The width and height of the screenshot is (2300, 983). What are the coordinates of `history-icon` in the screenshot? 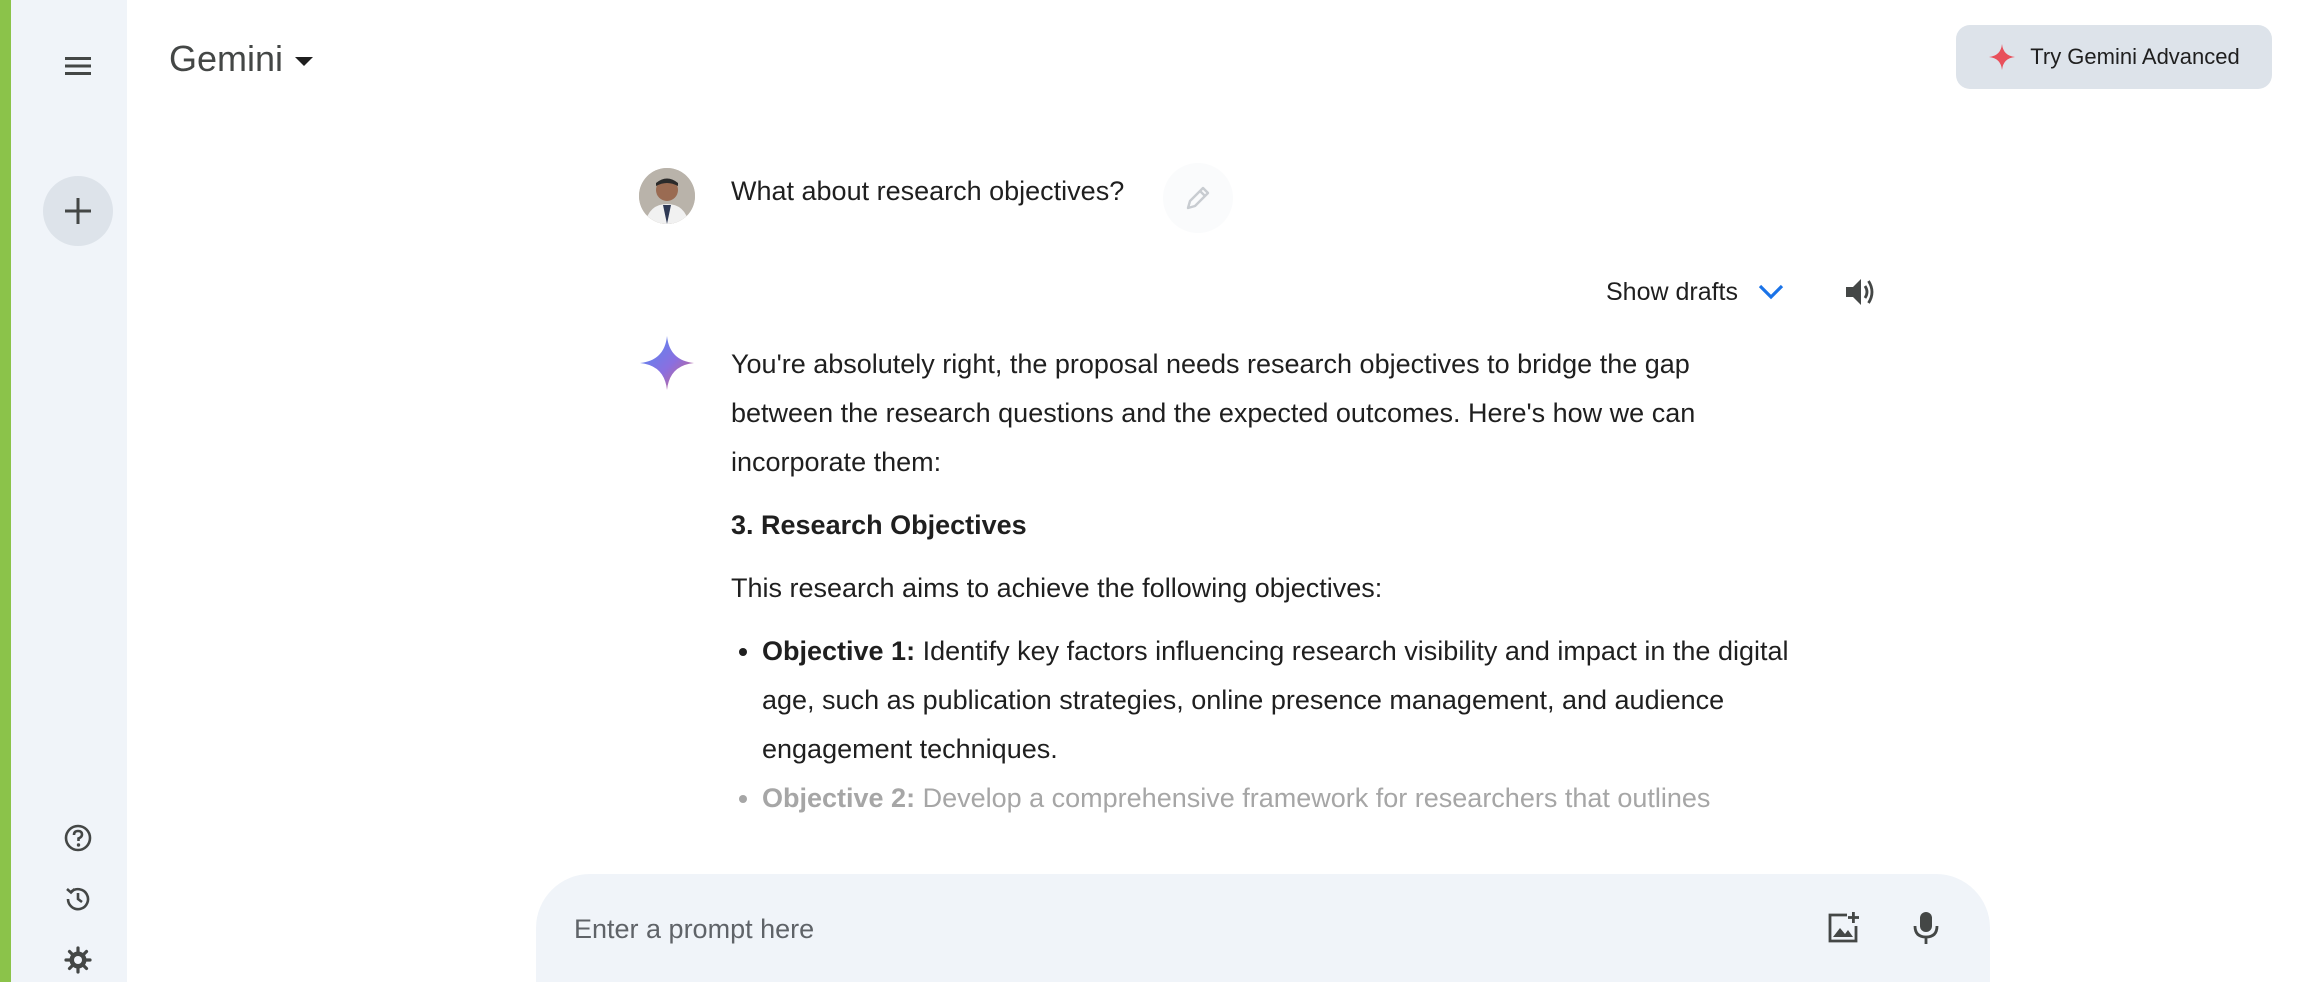 It's located at (78, 899).